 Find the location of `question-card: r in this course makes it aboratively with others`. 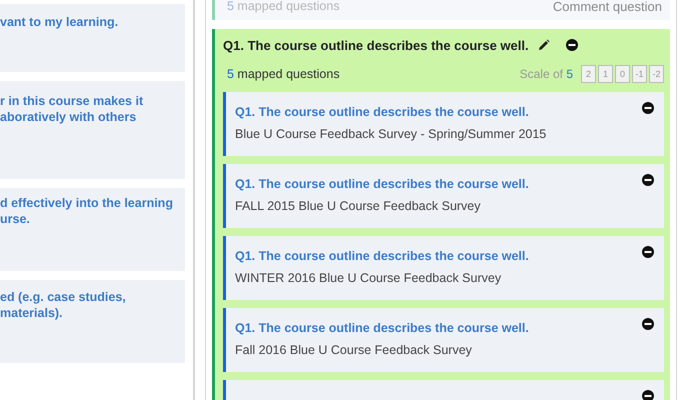

question-card: r in this course makes it aboratively with others is located at coordinates (92, 130).